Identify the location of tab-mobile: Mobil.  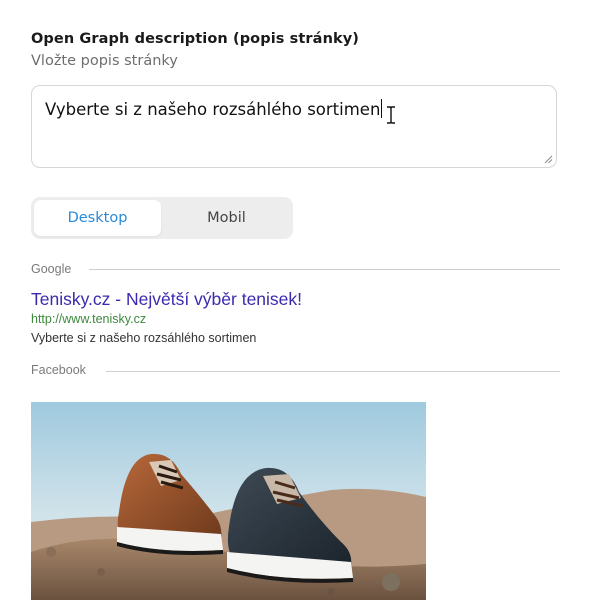
(226, 218).